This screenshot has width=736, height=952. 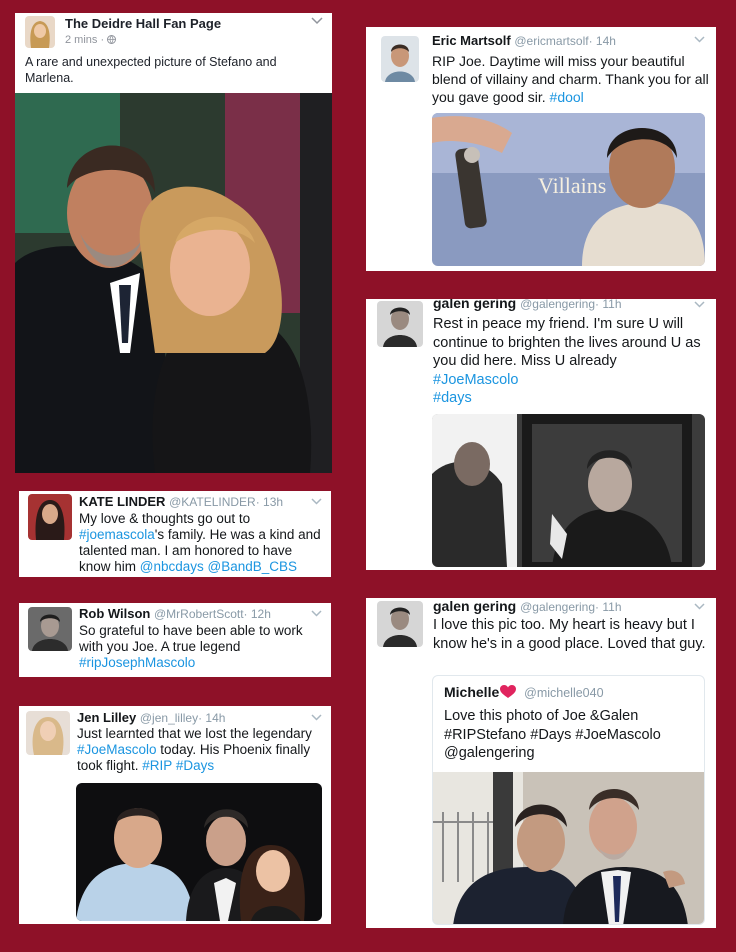 What do you see at coordinates (106, 717) in the screenshot?
I see `author-name: Jen Lilley` at bounding box center [106, 717].